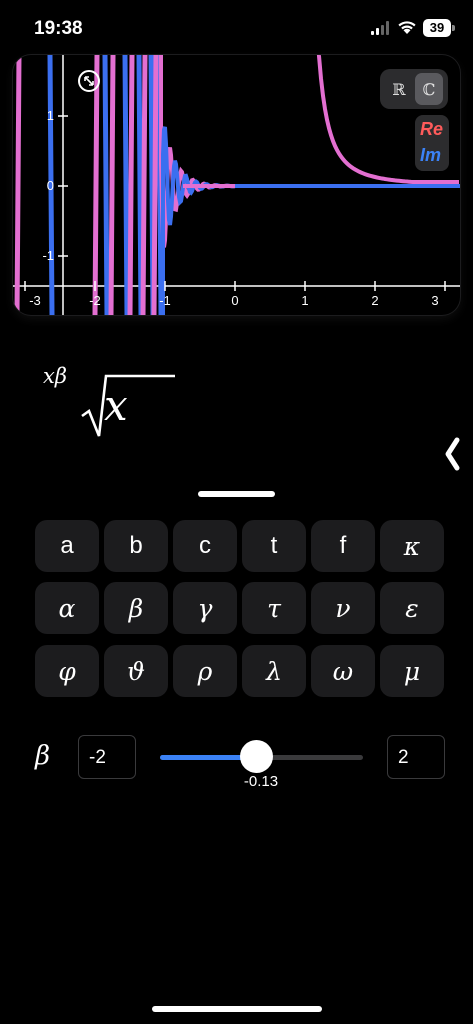 This screenshot has width=473, height=1024. I want to click on key-gamma: γ, so click(205, 608).